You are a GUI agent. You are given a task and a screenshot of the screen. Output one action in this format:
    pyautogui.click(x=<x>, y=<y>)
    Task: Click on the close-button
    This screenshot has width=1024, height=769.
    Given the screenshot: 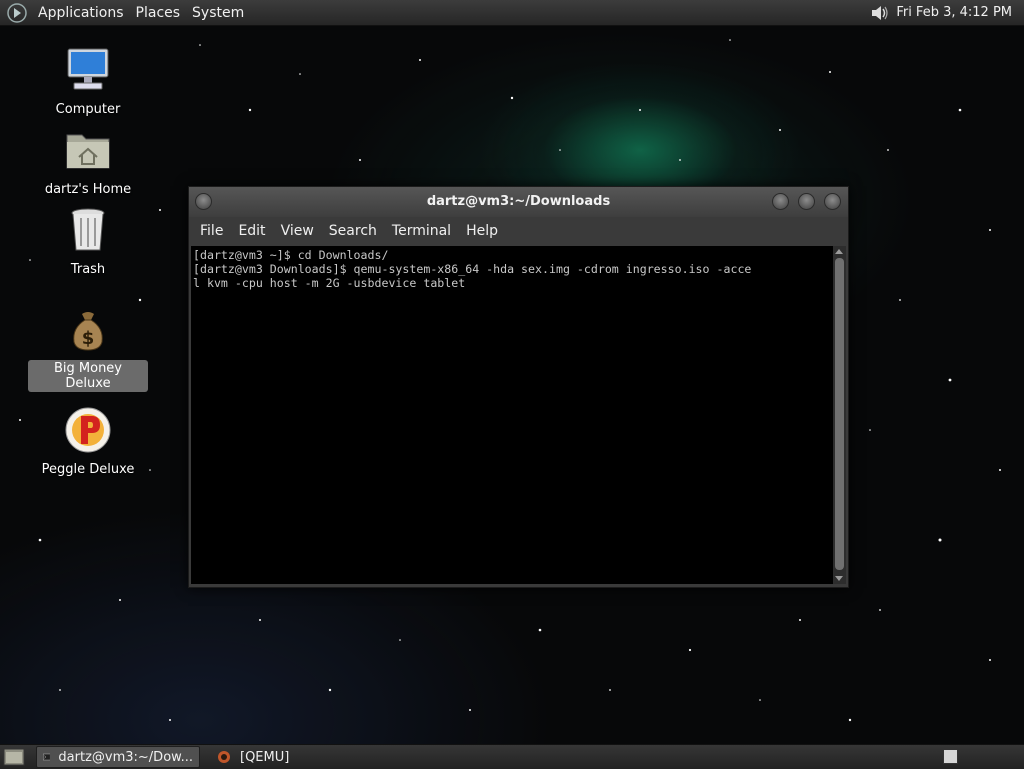 What is the action you would take?
    pyautogui.click(x=832, y=201)
    